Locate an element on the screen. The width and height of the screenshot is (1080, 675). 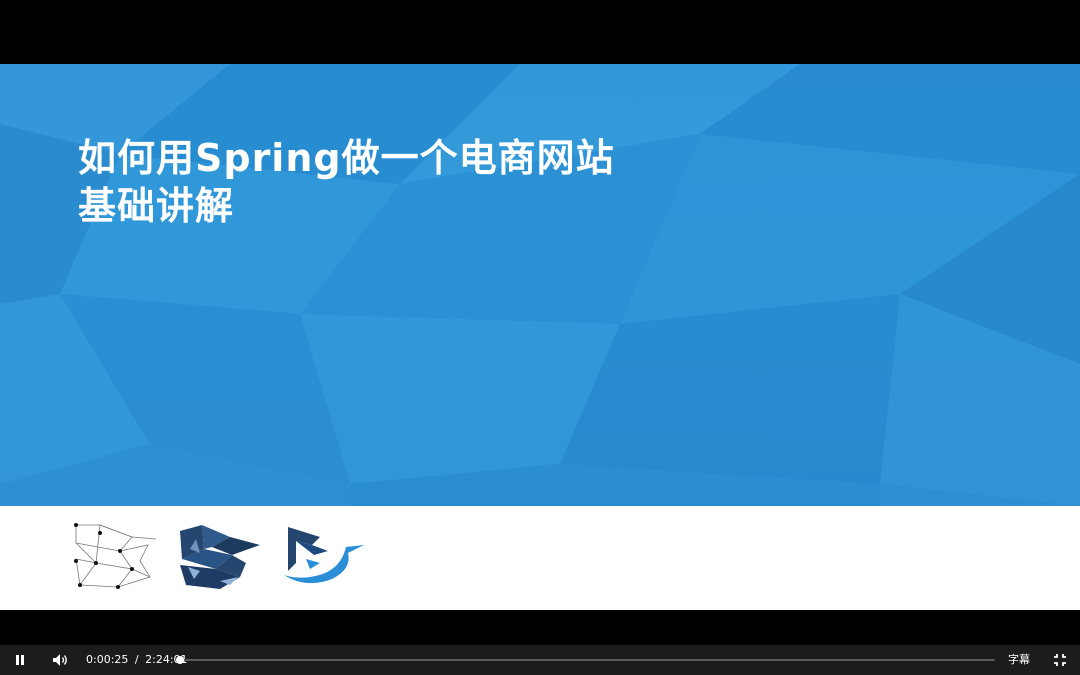
flat-logo is located at coordinates (324, 555).